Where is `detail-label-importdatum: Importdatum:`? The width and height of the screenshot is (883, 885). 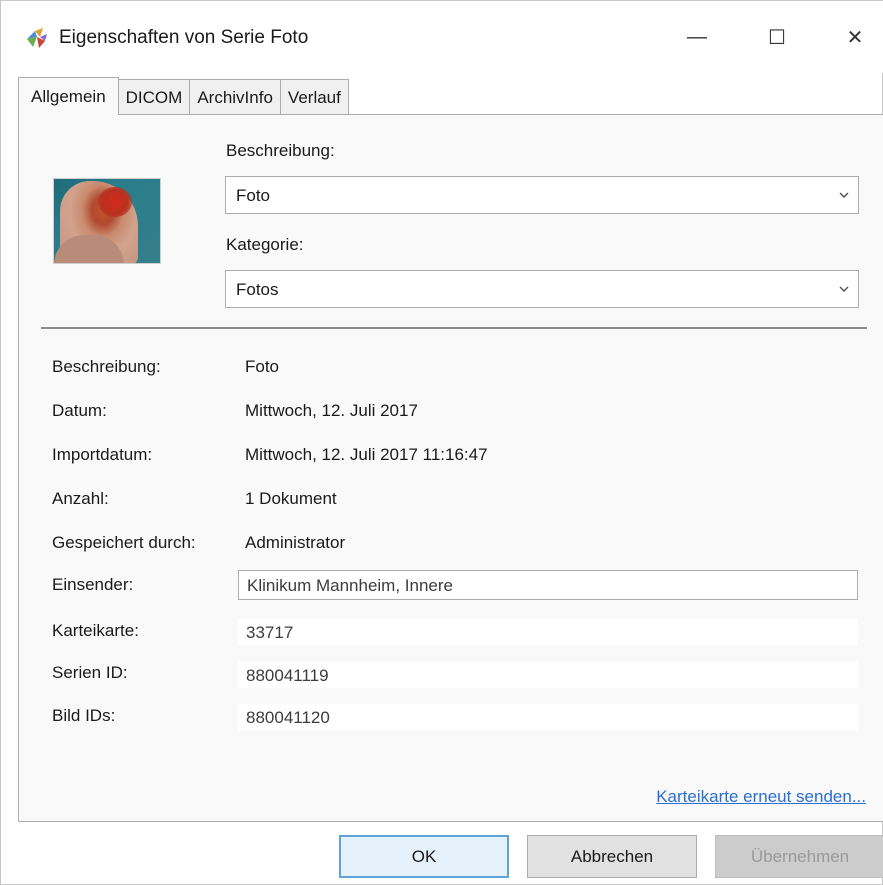
detail-label-importdatum: Importdatum: is located at coordinates (102, 454).